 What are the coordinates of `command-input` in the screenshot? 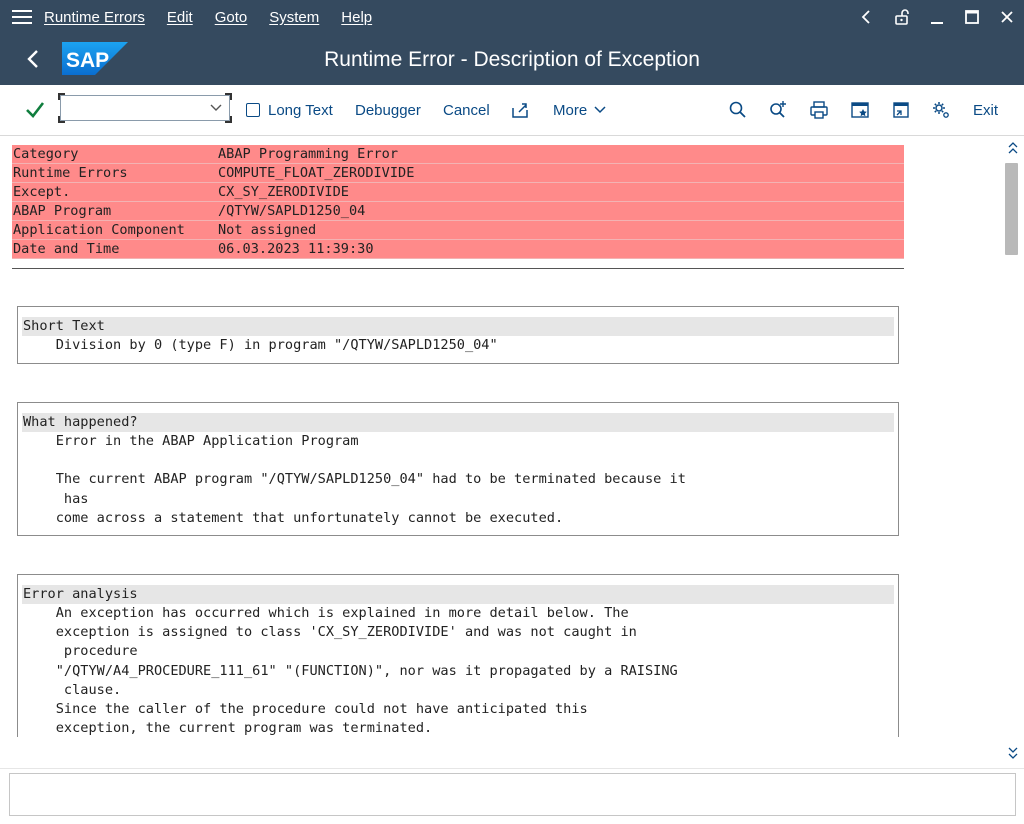 It's located at (135, 108).